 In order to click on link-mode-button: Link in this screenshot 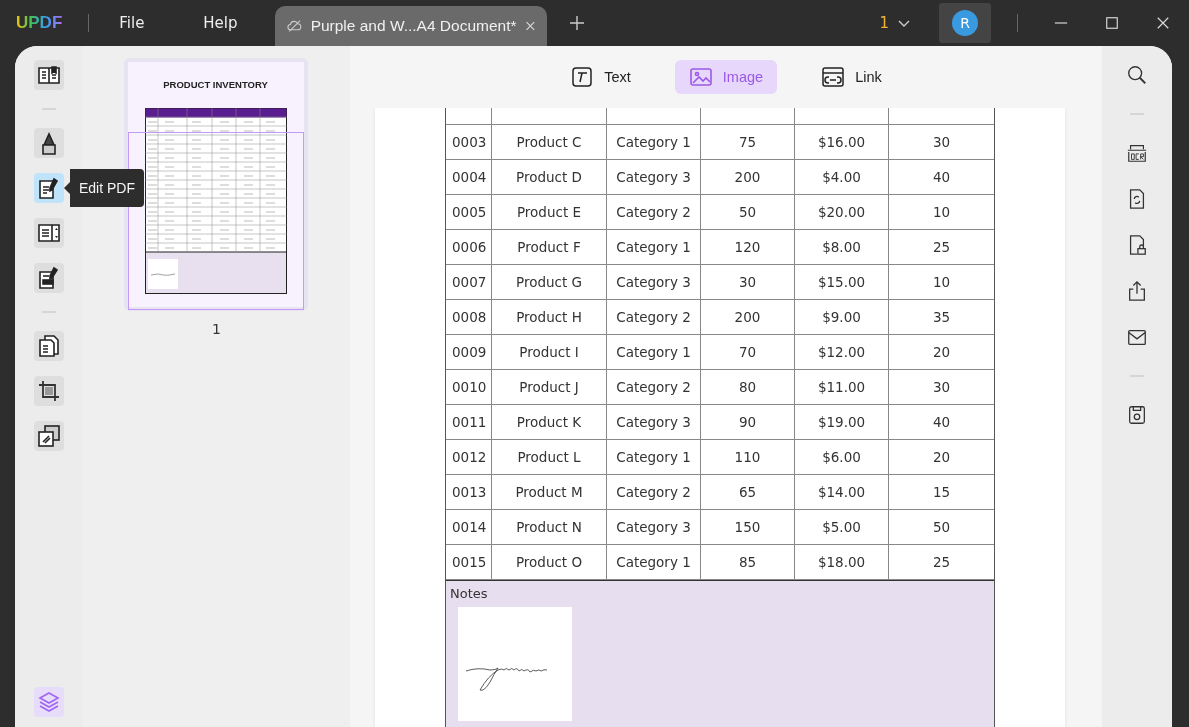, I will do `click(851, 77)`.